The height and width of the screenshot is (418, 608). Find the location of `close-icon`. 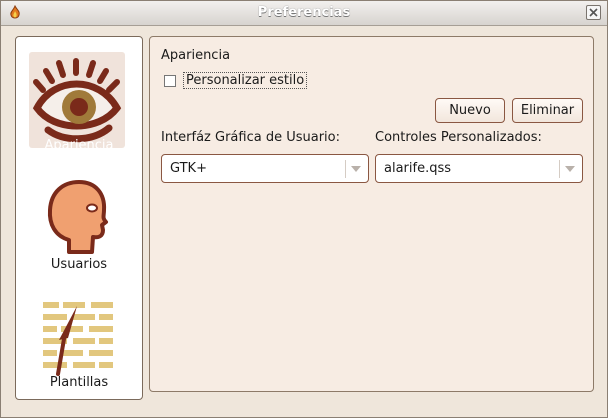

close-icon is located at coordinates (593, 12).